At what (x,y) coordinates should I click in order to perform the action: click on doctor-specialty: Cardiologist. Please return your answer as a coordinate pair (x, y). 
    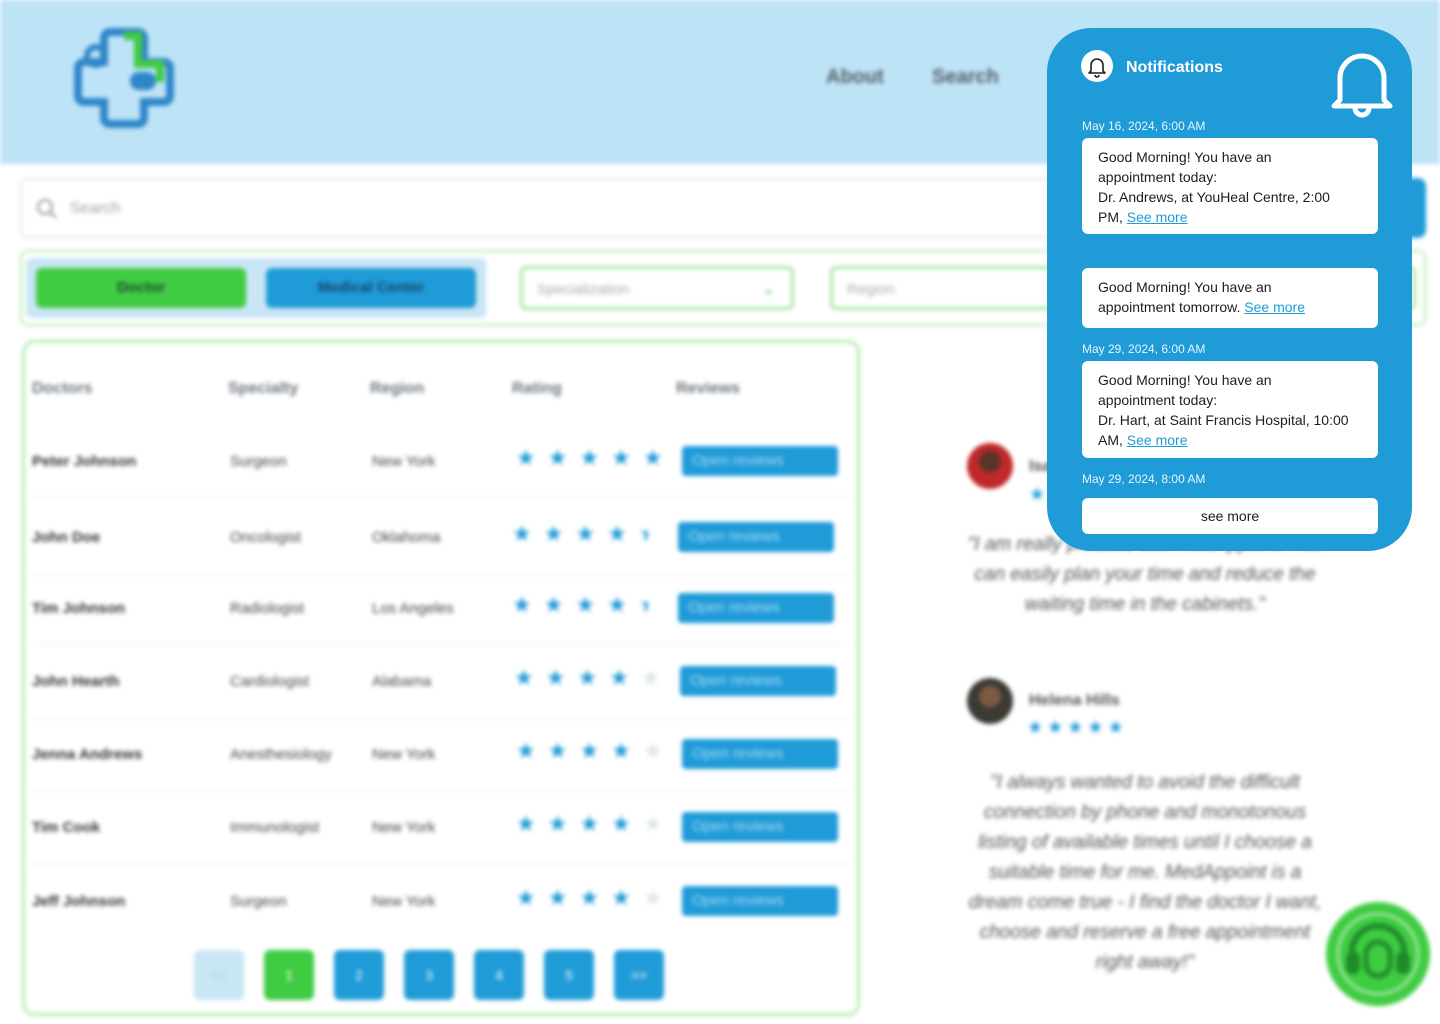
    Looking at the image, I should click on (270, 681).